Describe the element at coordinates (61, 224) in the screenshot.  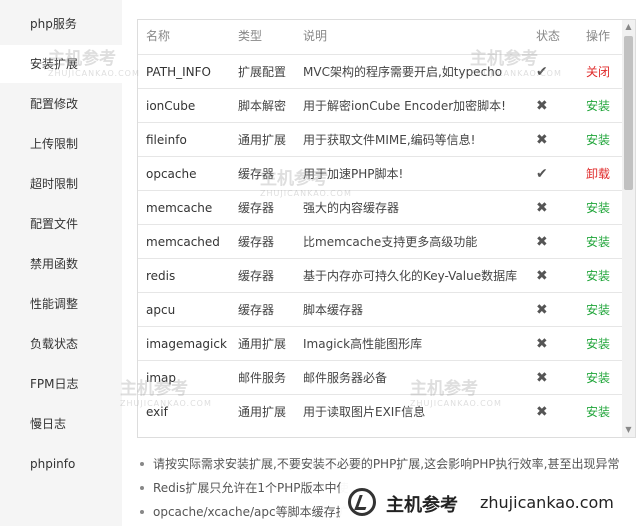
I see `sidebar-item-config-file: 配置文件` at that location.